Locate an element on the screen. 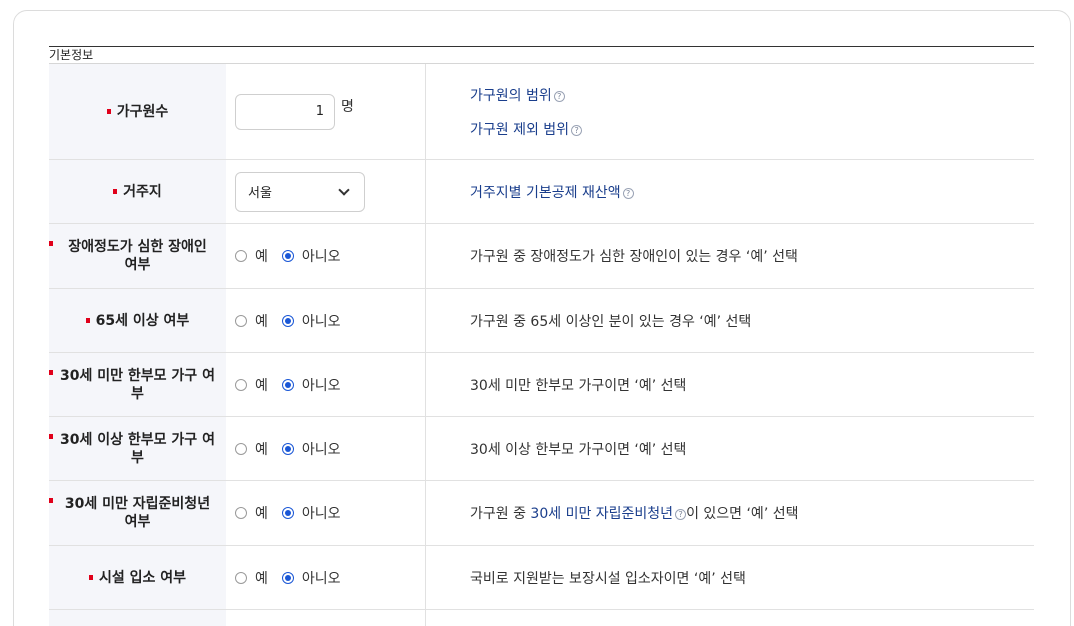 This screenshot has width=1074, height=626. row-description: 가구원 중 65세 이상인 분이 있는 경우 ‘예’ 선택 is located at coordinates (611, 321).